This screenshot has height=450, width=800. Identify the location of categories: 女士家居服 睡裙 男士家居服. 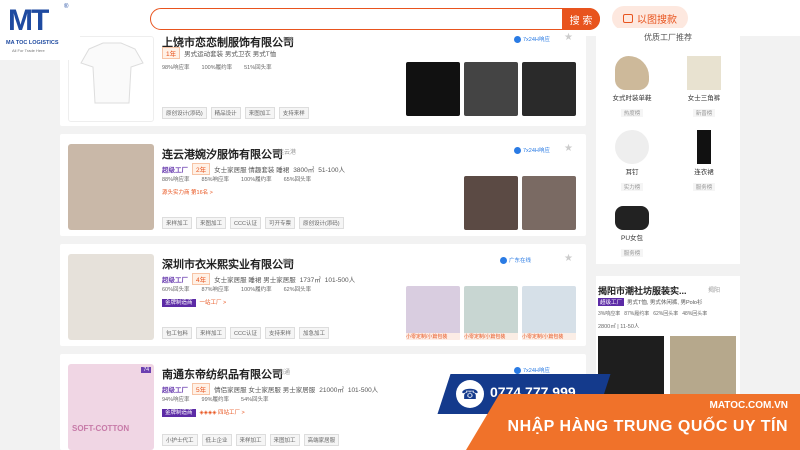
(255, 280).